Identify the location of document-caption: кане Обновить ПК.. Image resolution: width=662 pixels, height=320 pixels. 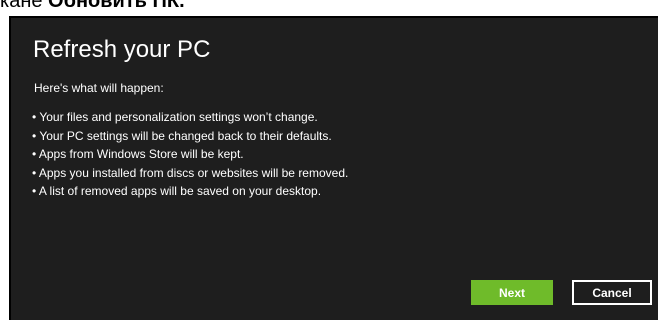
(92, 6).